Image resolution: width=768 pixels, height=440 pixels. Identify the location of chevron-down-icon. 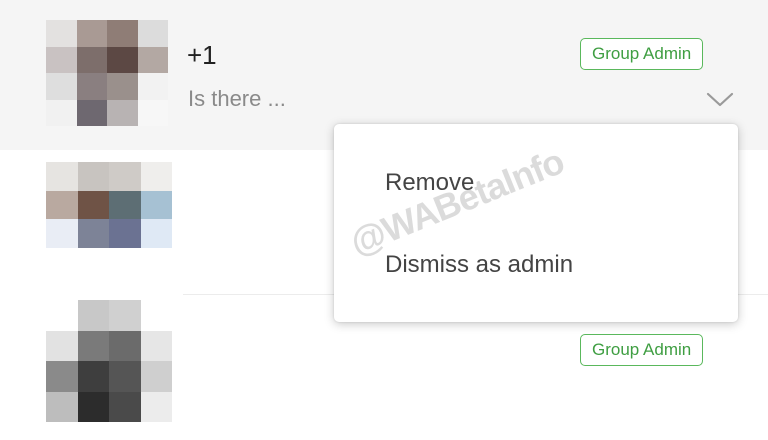
(720, 99).